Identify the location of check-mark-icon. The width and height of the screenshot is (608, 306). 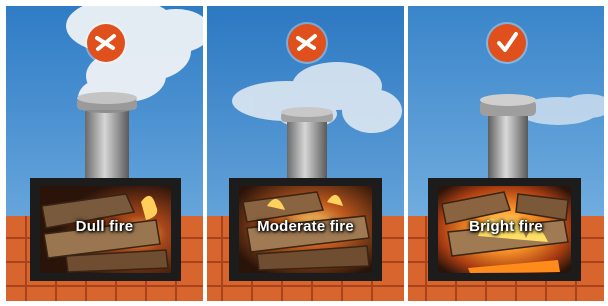
(507, 43).